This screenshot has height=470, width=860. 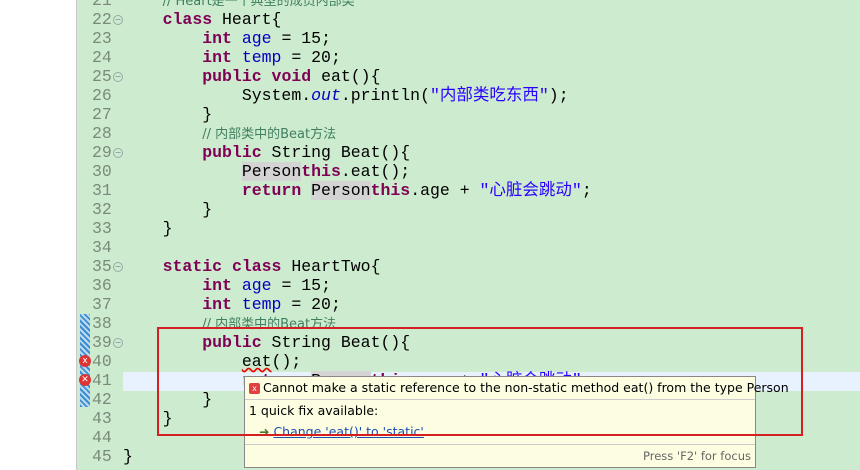 I want to click on code-line: 31 return Personthis.age + "心脏会跳动";, so click(x=430, y=190).